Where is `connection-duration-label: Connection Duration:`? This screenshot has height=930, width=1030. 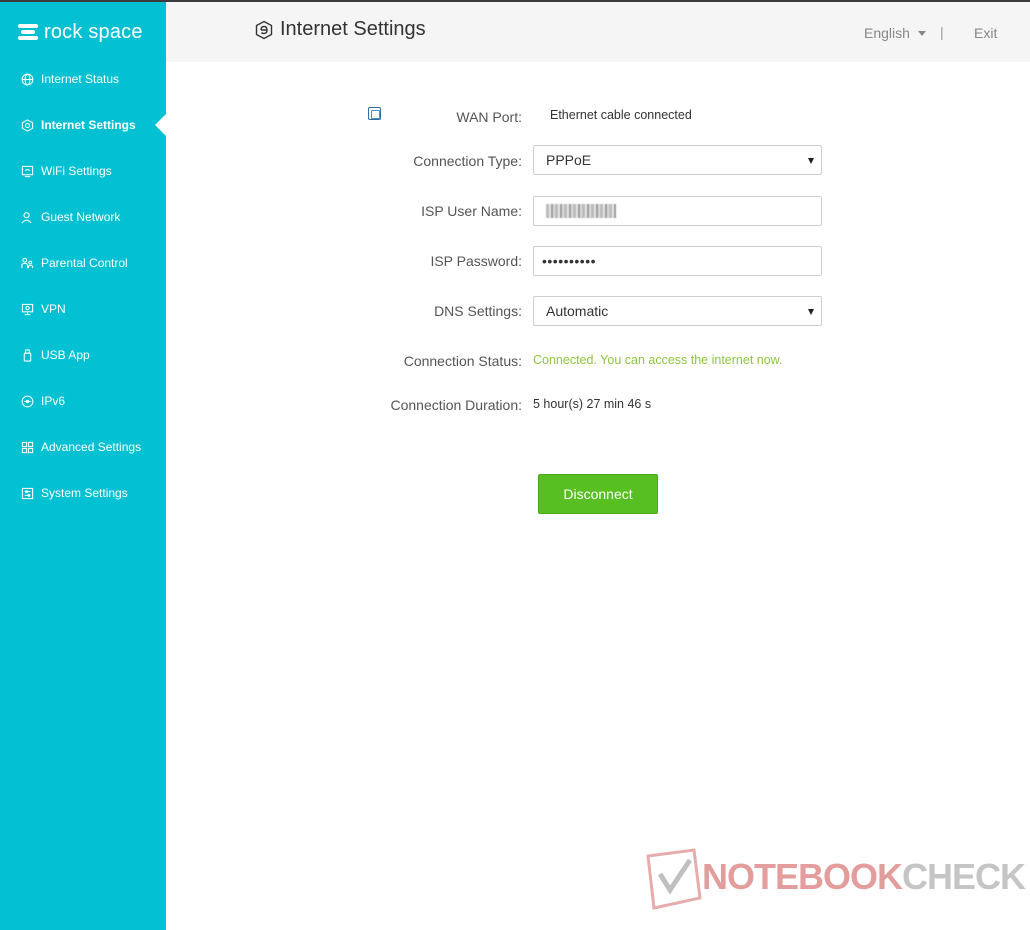
connection-duration-label: Connection Duration: is located at coordinates (456, 405).